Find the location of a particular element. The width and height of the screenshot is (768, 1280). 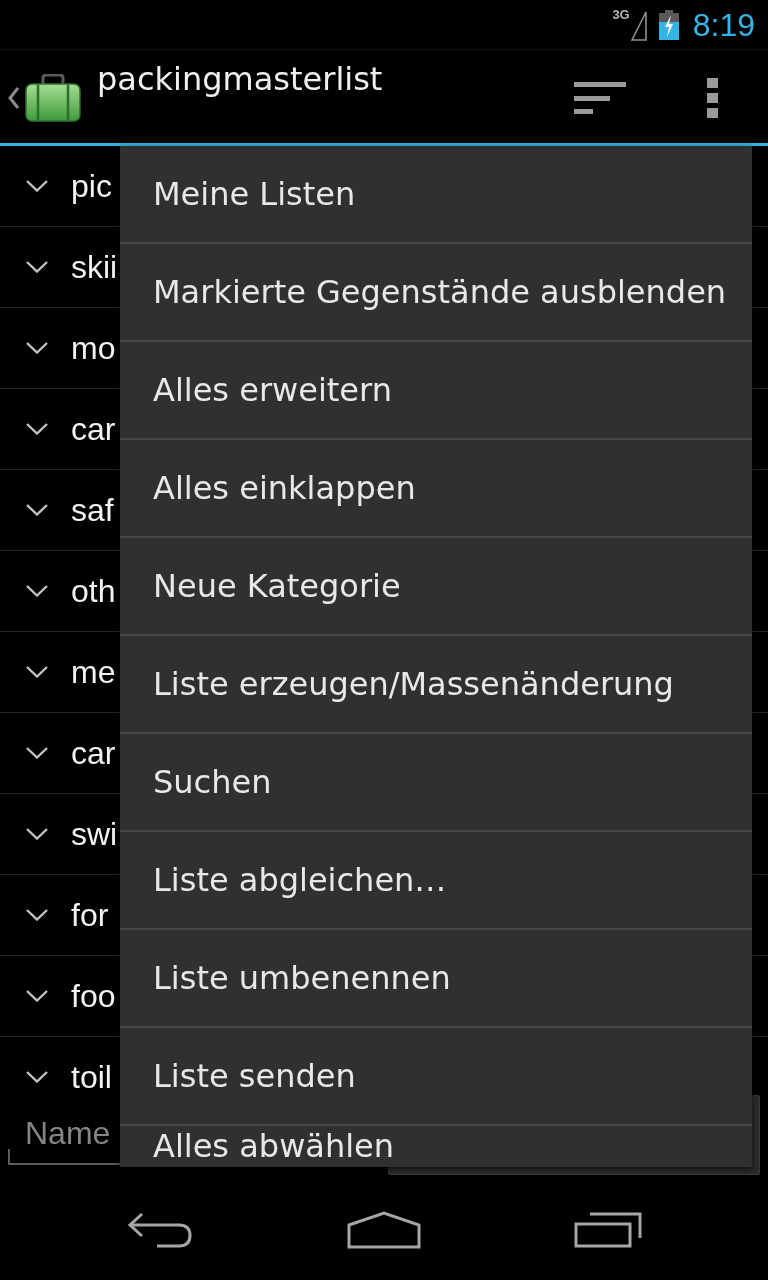

category-label: for is located at coordinates (90, 915).